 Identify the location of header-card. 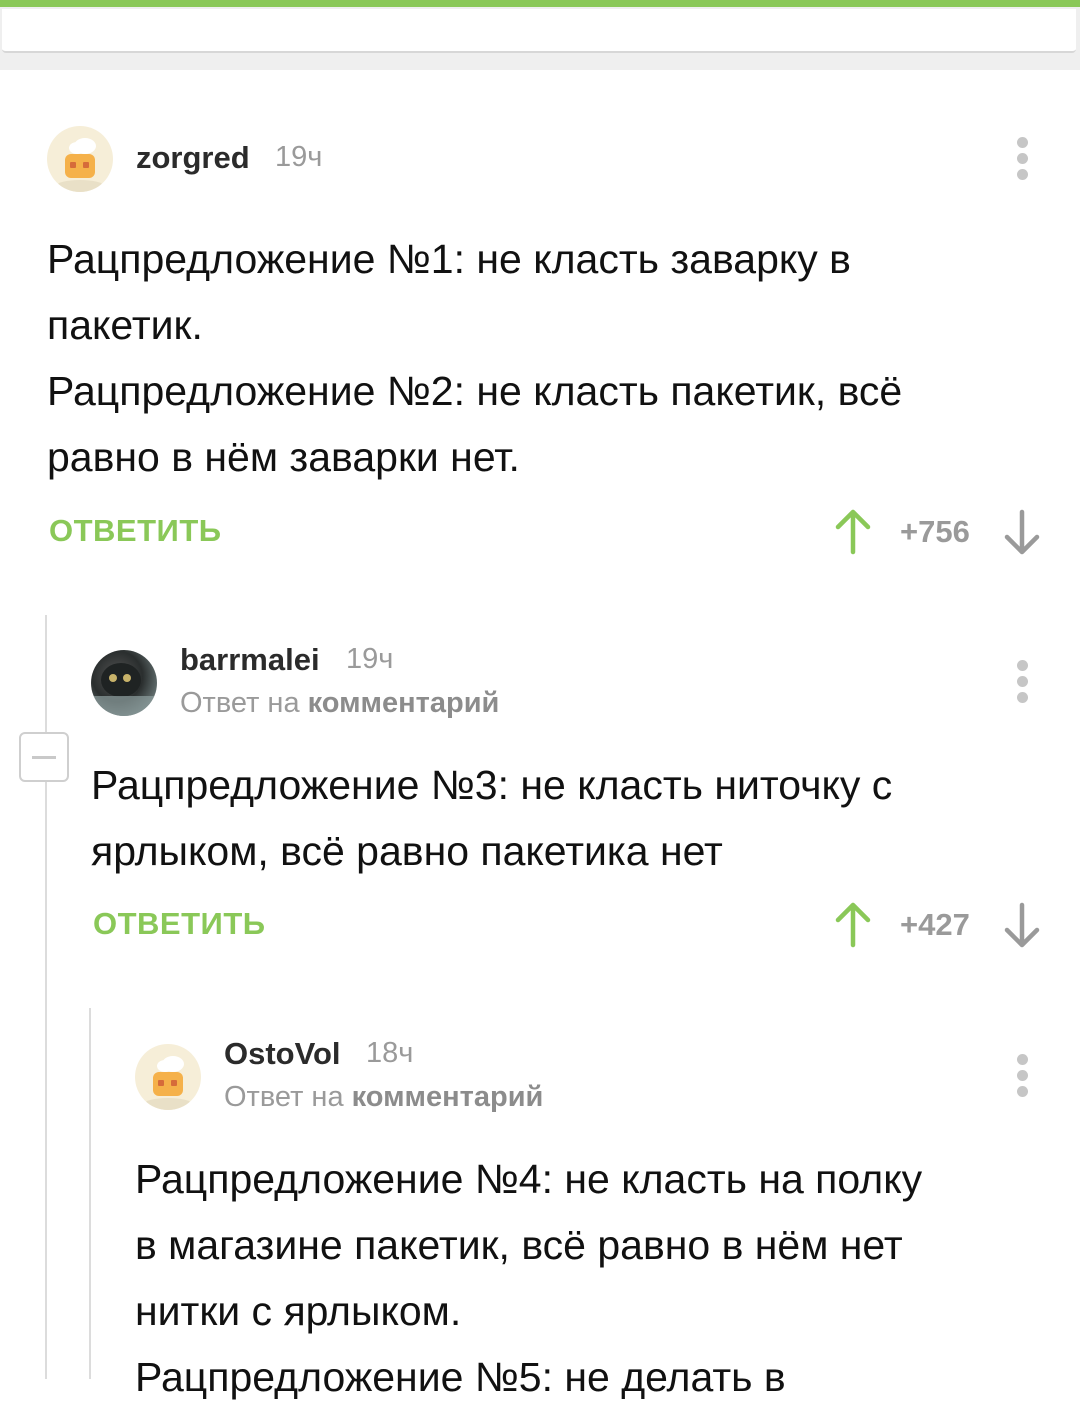
(539, 31).